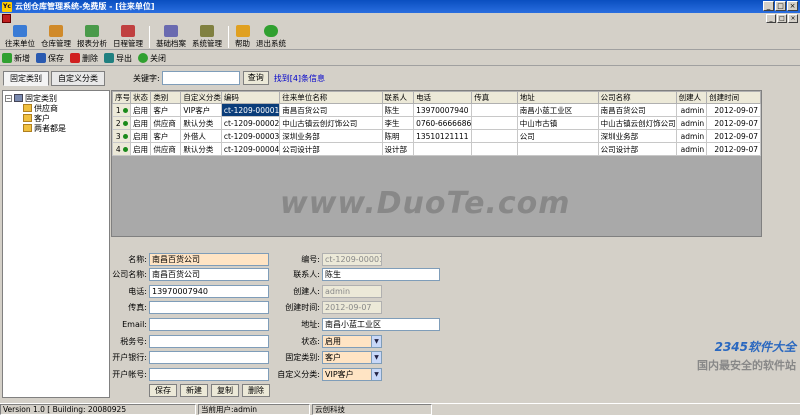 This screenshot has height=415, width=800. I want to click on contact-input: 陈生, so click(381, 274).